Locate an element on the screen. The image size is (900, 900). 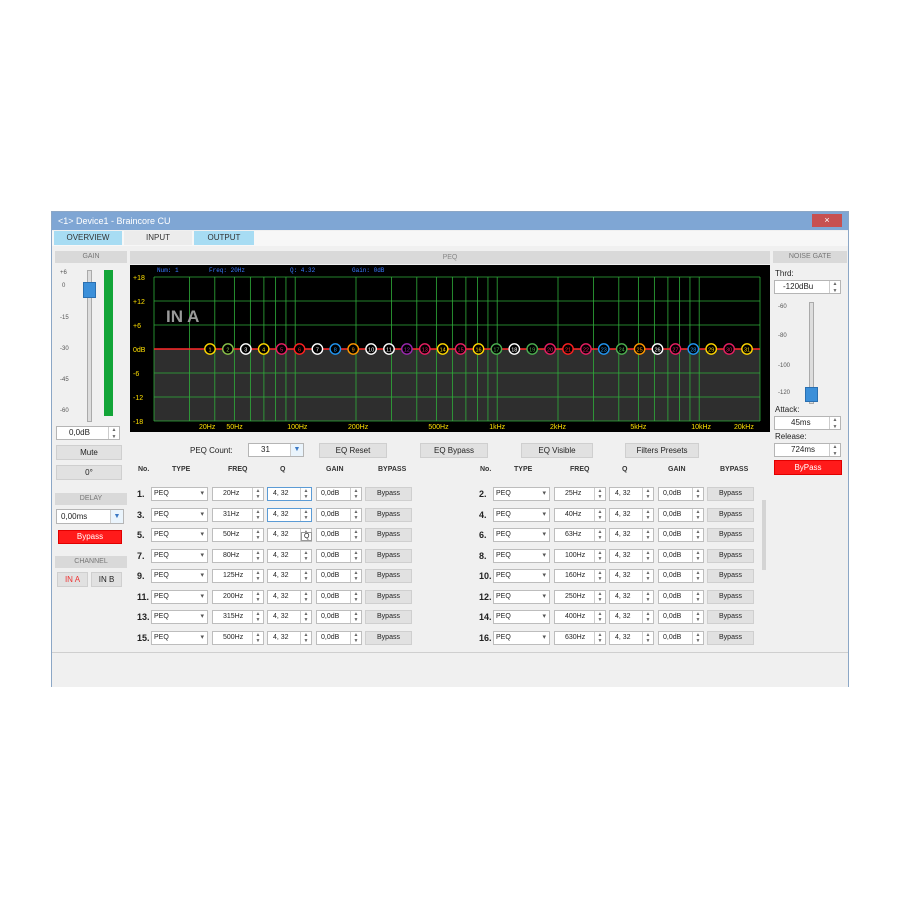
thrd-spinner: ▲ ▼ is located at coordinates (834, 287).